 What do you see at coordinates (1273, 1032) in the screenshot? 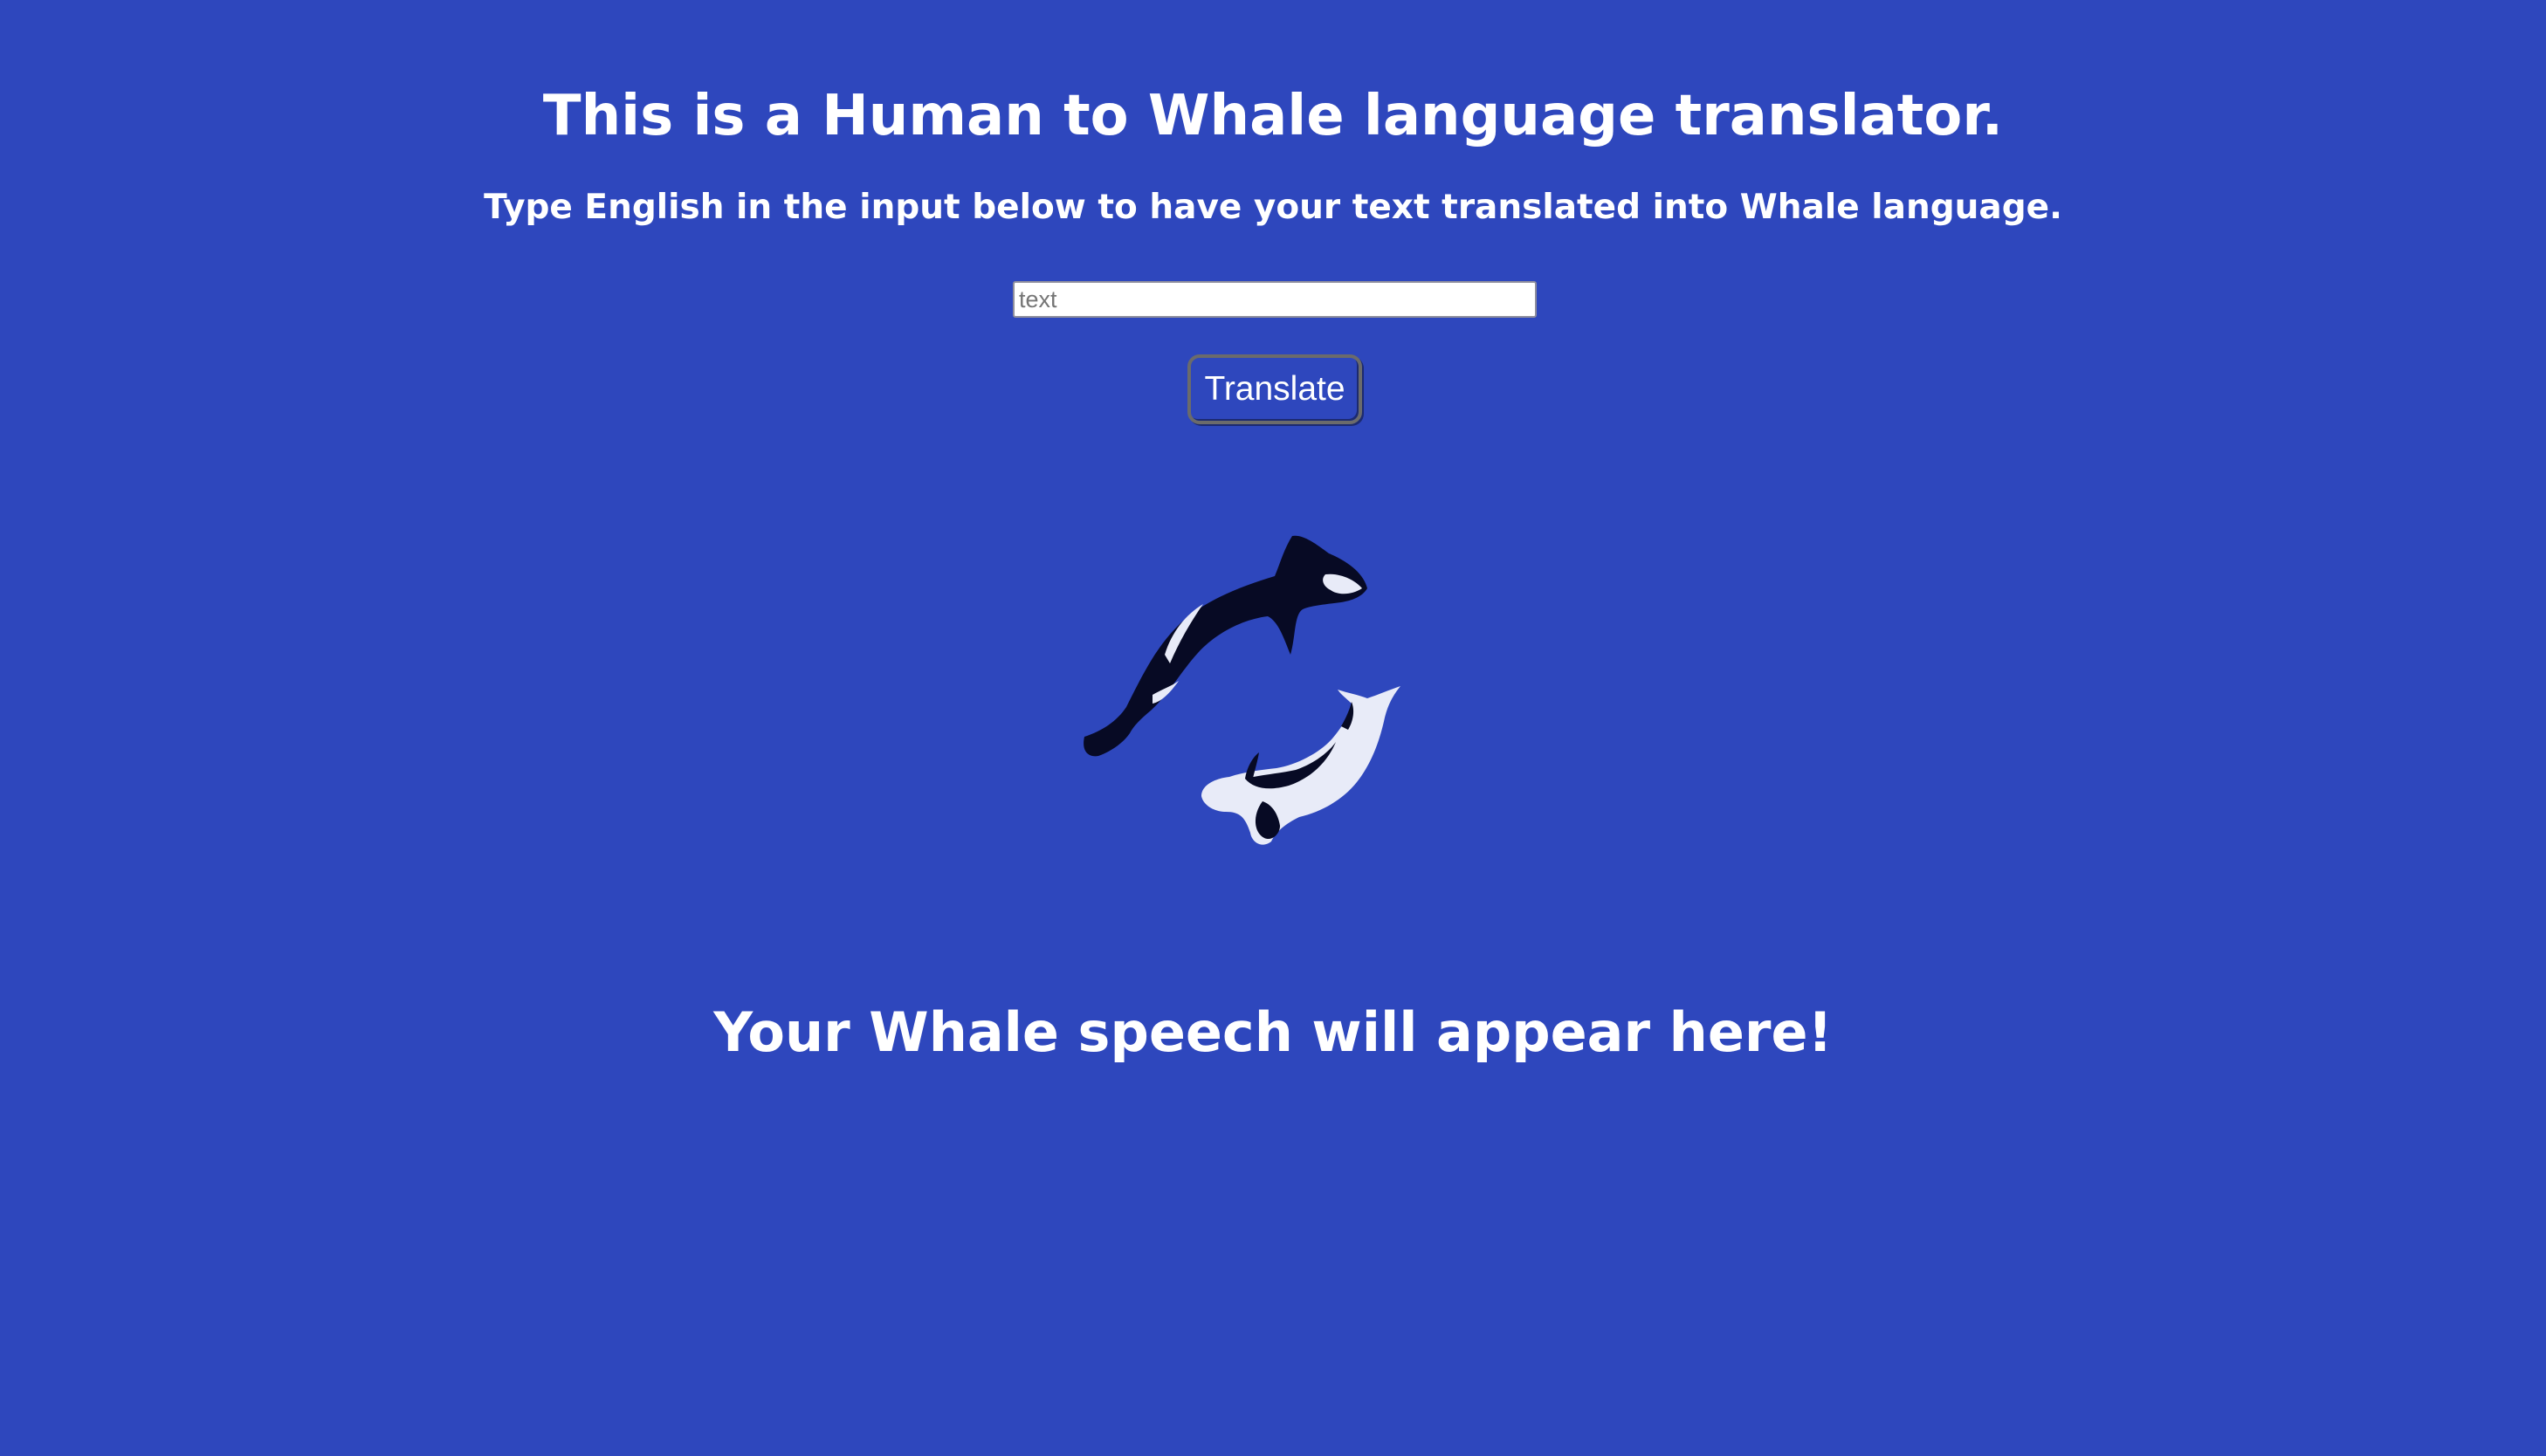
I see `whale-output: Your Whale speech will appear here!` at bounding box center [1273, 1032].